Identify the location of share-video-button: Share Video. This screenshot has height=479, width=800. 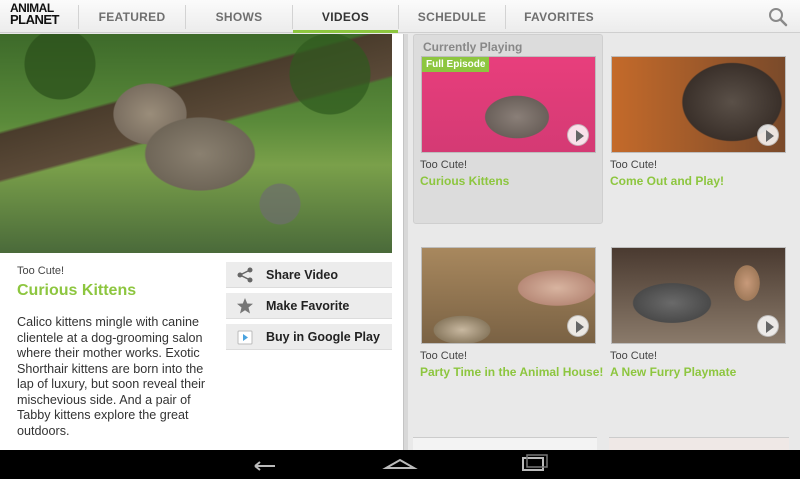
(309, 275).